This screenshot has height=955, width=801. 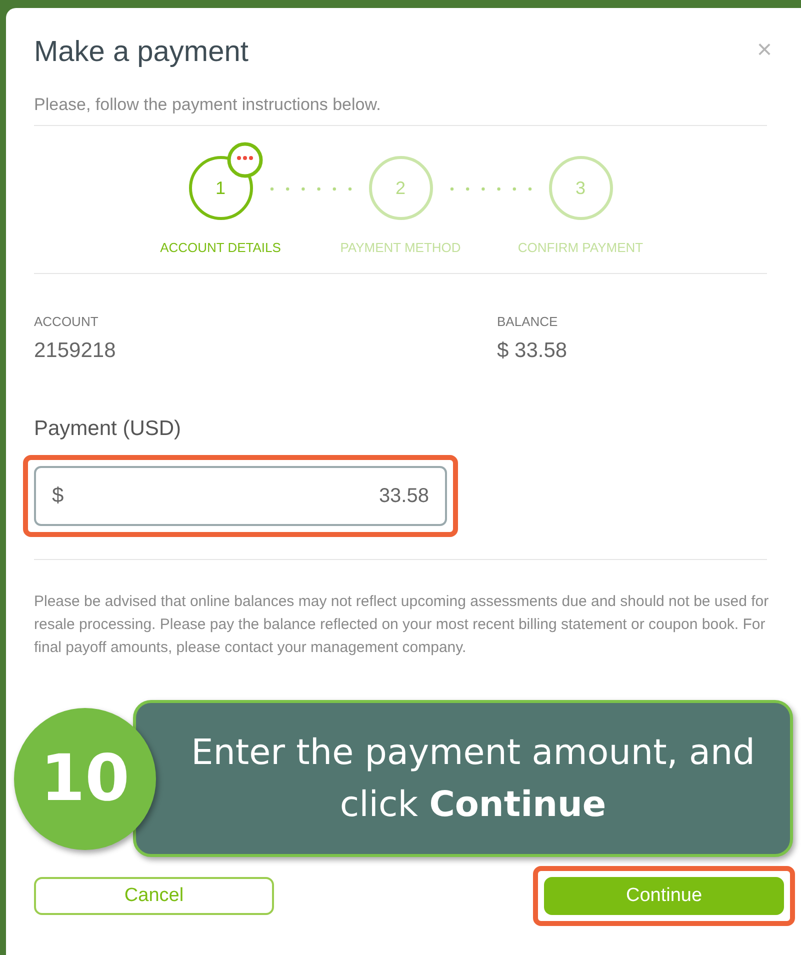 I want to click on step-circle: 3, so click(x=580, y=188).